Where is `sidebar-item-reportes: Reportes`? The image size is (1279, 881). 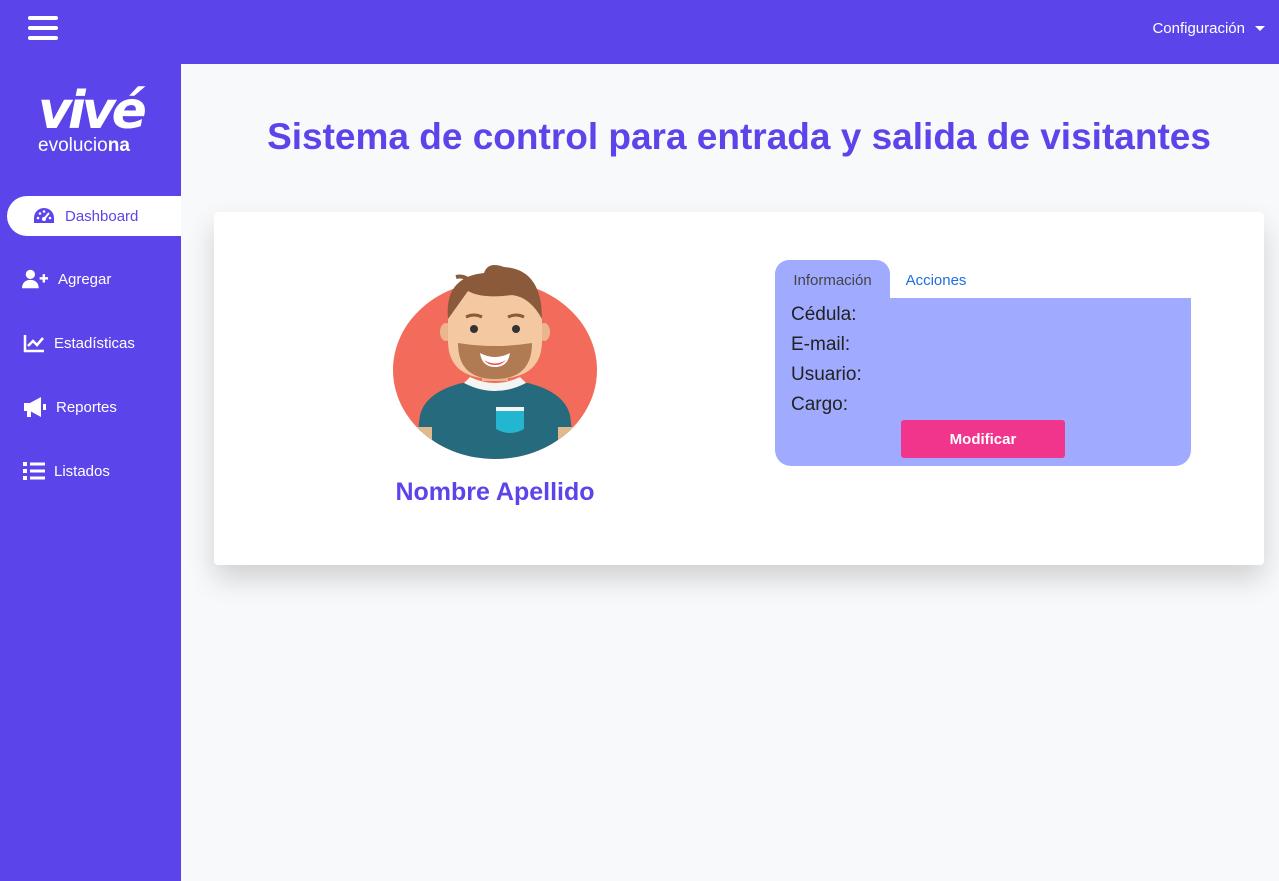
sidebar-item-reportes: Reportes is located at coordinates (90, 407).